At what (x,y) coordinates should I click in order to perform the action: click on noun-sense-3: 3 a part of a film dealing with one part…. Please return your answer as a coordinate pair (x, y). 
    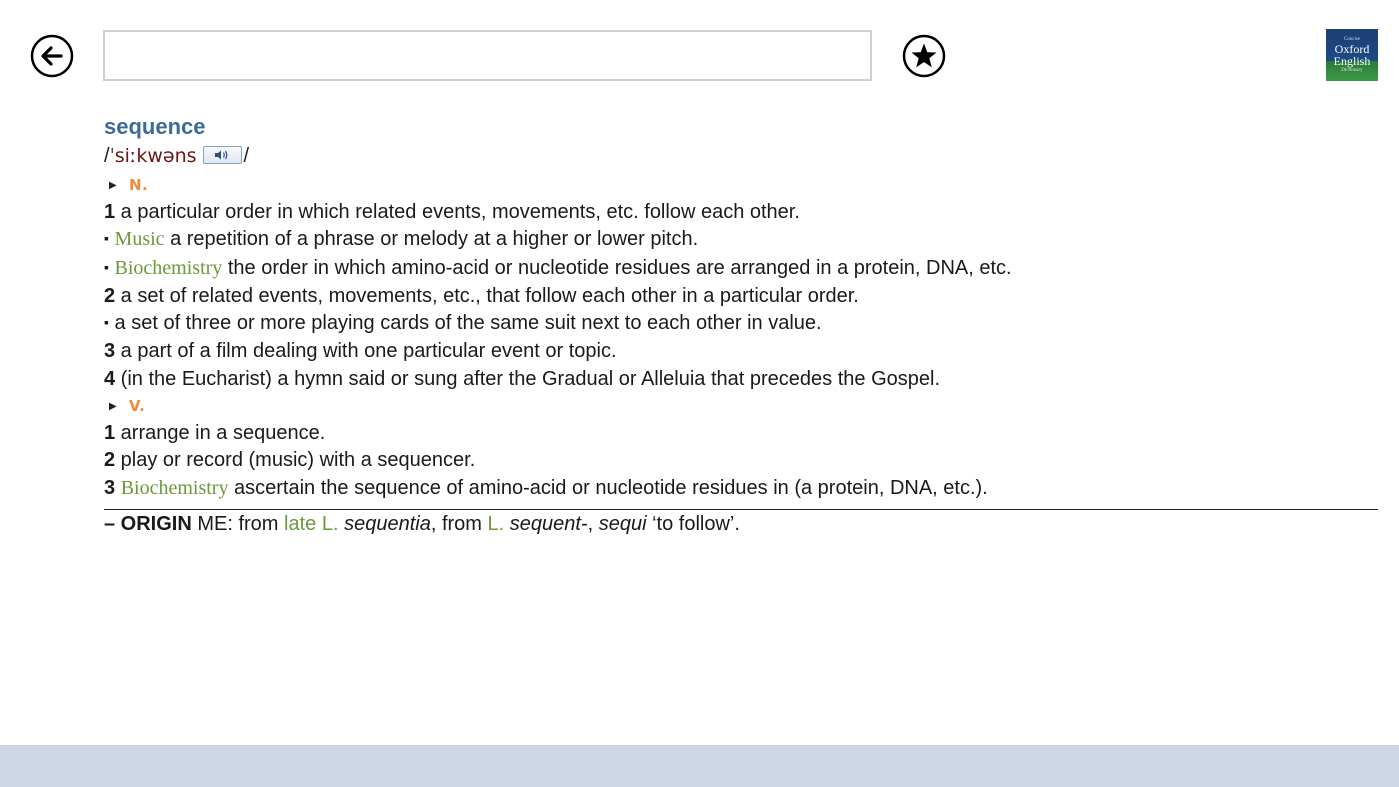
    Looking at the image, I should click on (741, 351).